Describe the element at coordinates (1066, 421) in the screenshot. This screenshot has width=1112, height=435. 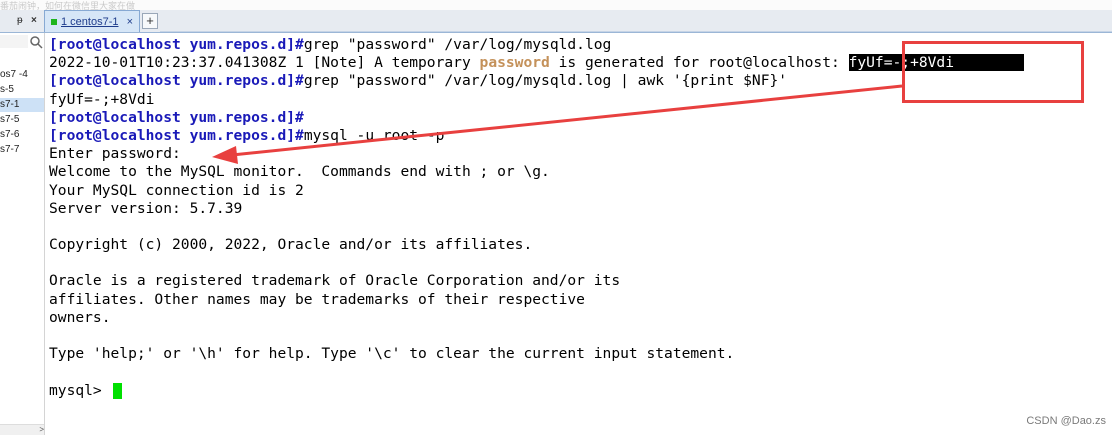
I see `watermark: CSDN @Dao.zs` at that location.